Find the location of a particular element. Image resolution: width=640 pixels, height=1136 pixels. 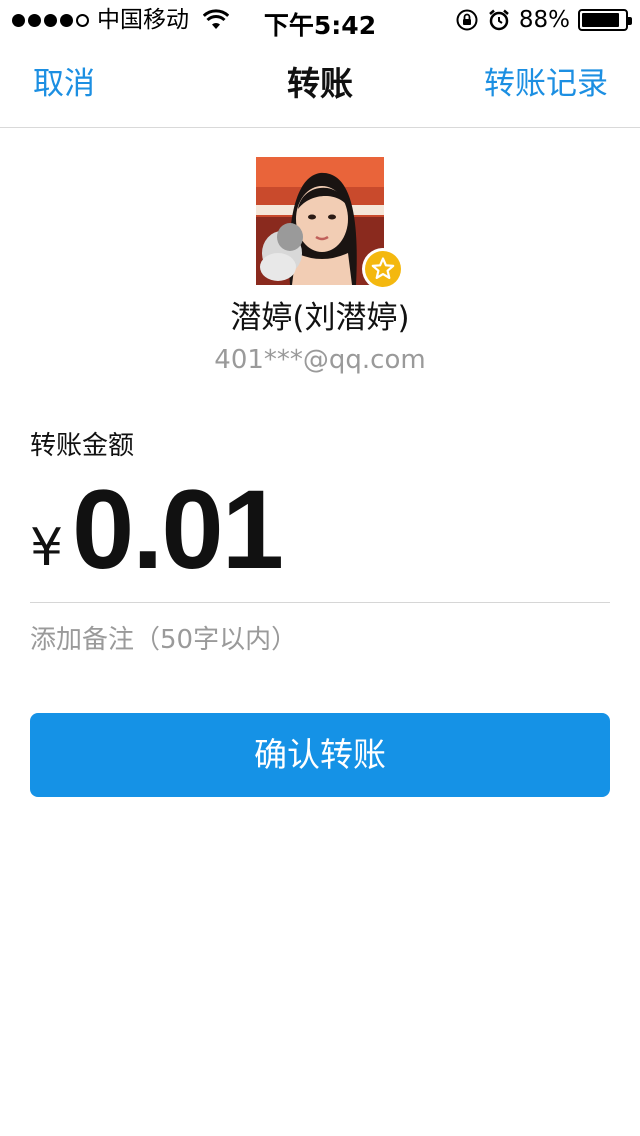

navigation-bar: 取消 转账 转账记录 is located at coordinates (320, 84).